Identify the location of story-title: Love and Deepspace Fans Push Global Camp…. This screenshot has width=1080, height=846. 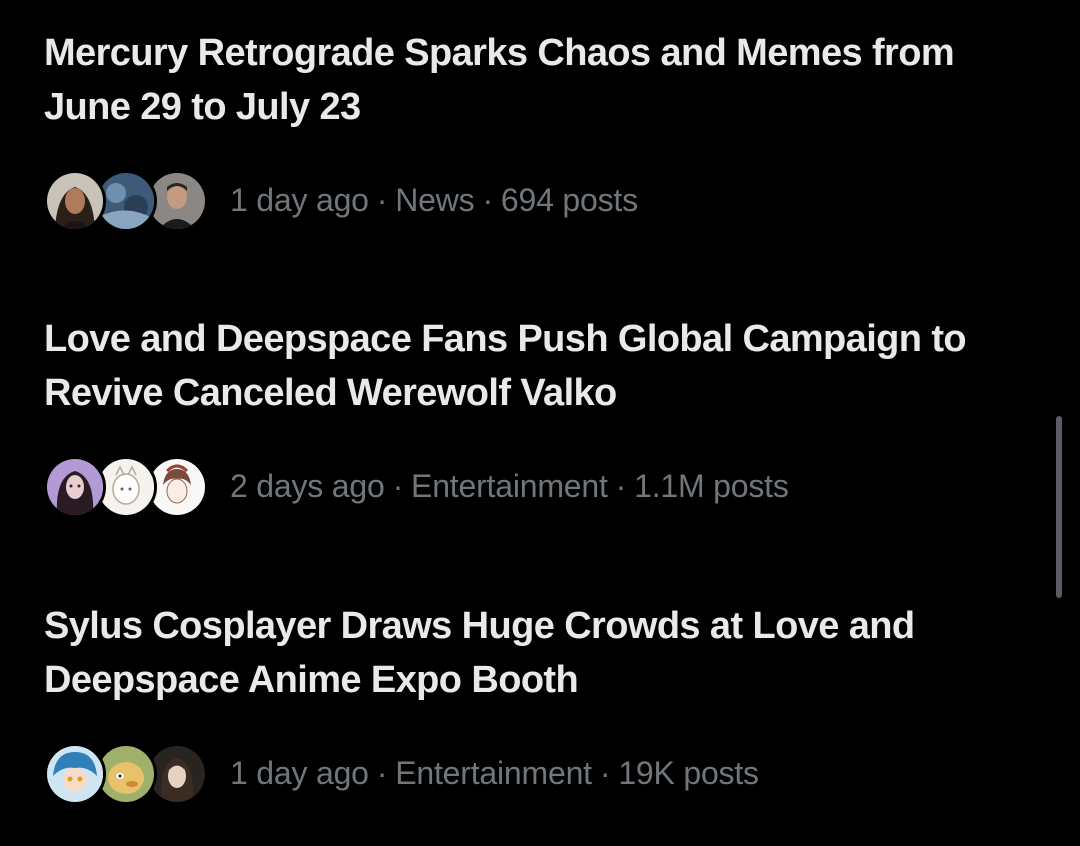
(534, 366).